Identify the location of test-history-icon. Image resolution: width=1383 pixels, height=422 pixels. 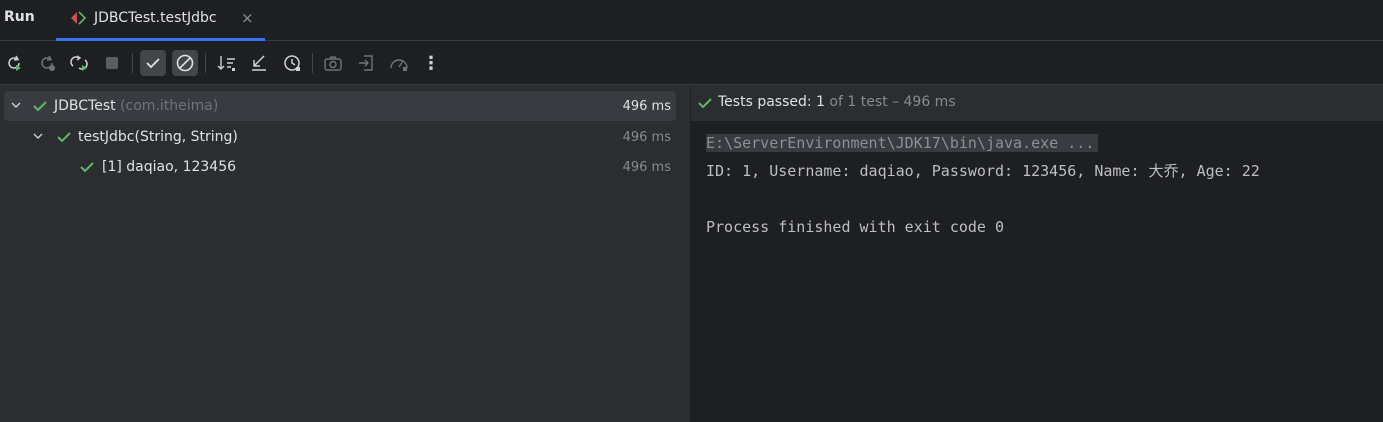
(292, 63).